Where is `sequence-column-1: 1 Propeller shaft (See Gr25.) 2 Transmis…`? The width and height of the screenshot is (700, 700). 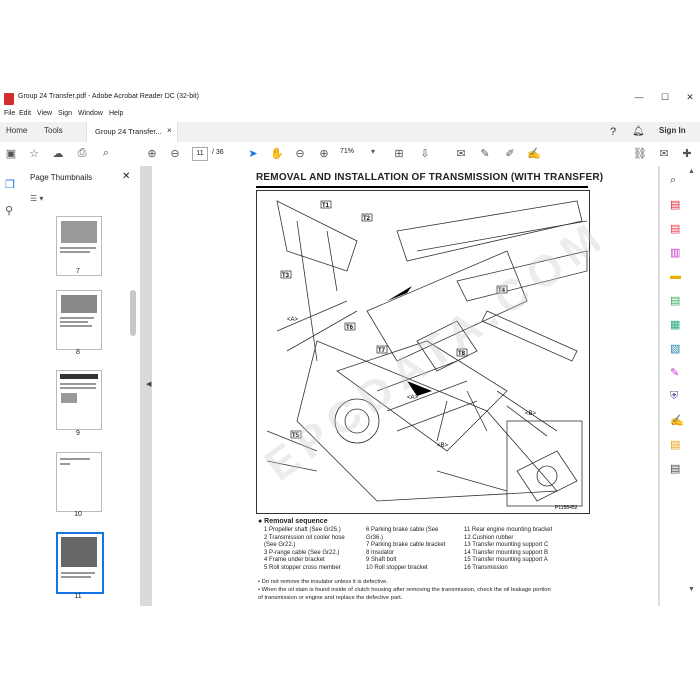 sequence-column-1: 1 Propeller shaft (See Gr25.) 2 Transmis… is located at coordinates (304, 550).